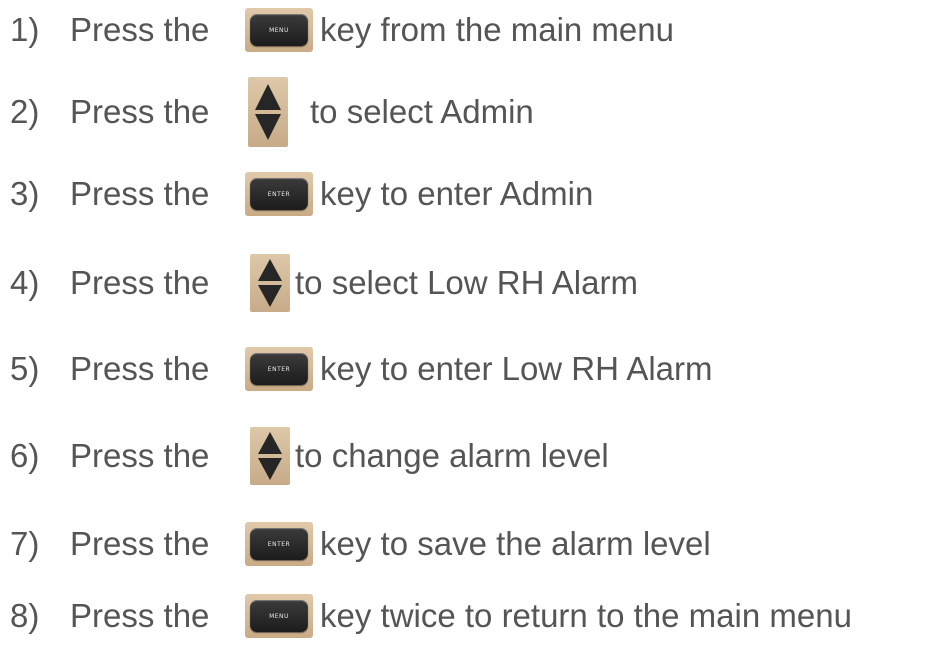 Image resolution: width=925 pixels, height=648 pixels. I want to click on step-text: key to save the alarm level, so click(515, 543).